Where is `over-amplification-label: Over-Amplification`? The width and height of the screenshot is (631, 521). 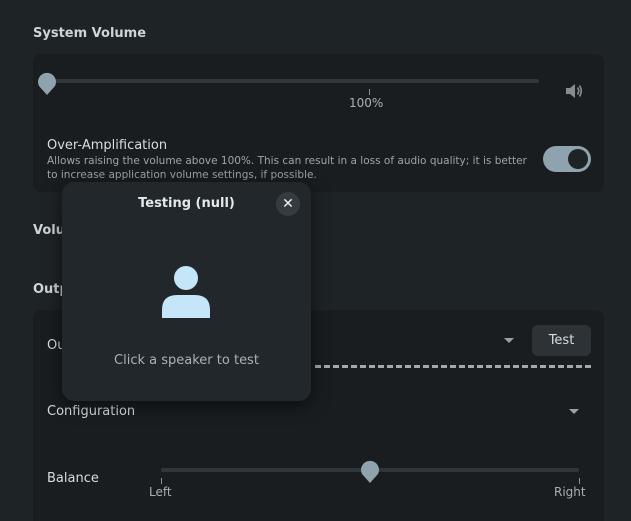 over-amplification-label: Over-Amplification is located at coordinates (107, 145).